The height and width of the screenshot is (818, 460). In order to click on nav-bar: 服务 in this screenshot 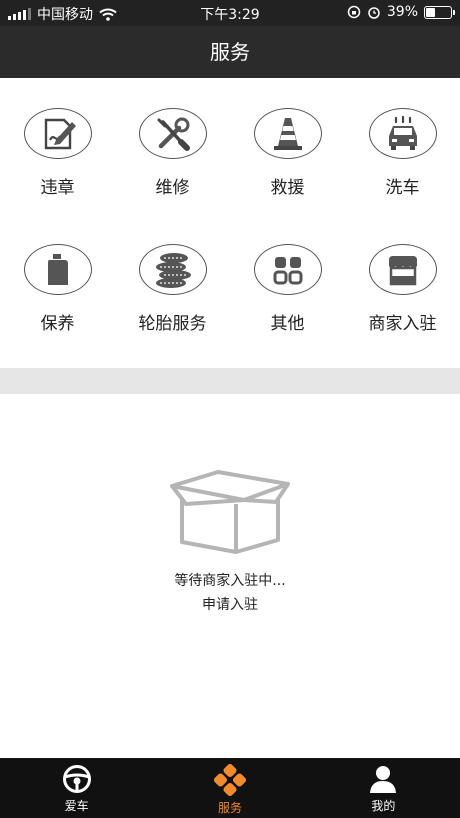, I will do `click(230, 52)`.